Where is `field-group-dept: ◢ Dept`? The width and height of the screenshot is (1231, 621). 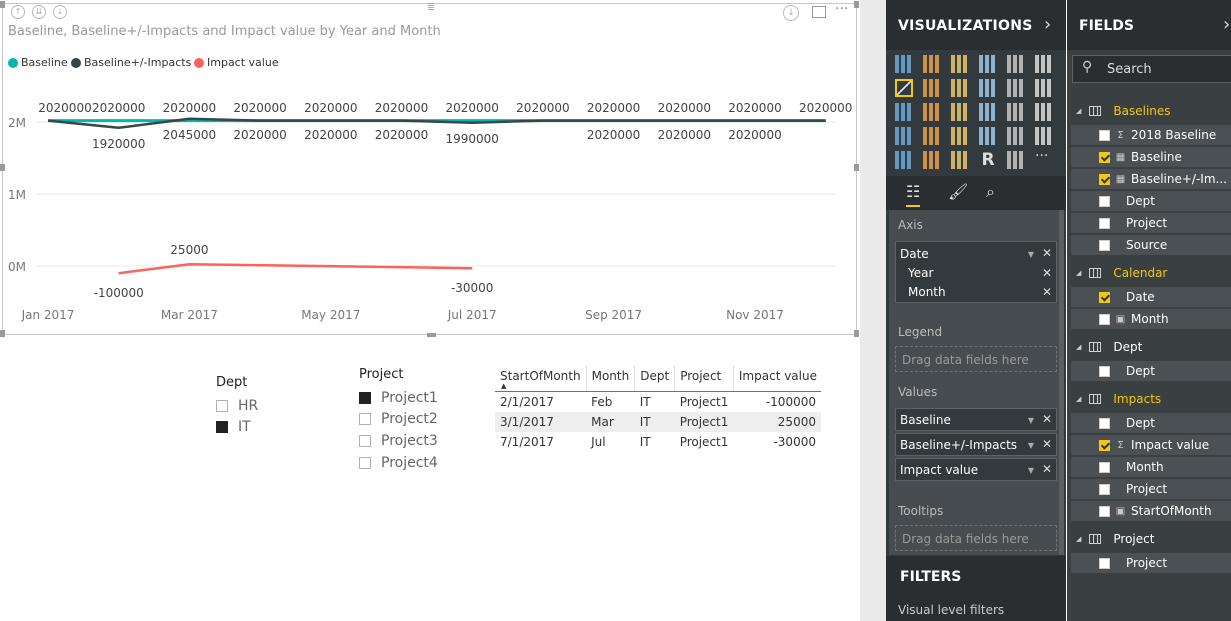 field-group-dept: ◢ Dept is located at coordinates (1149, 347).